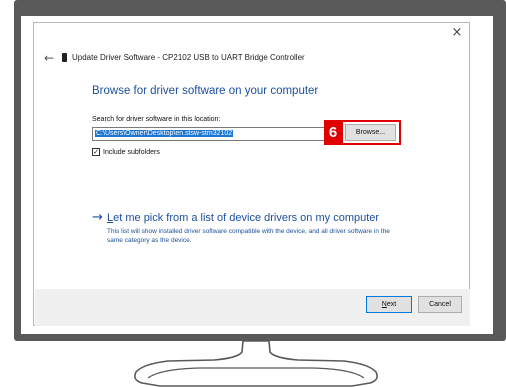  Describe the element at coordinates (96, 152) in the screenshot. I see `include-subfolders-checkbox: ✓` at that location.